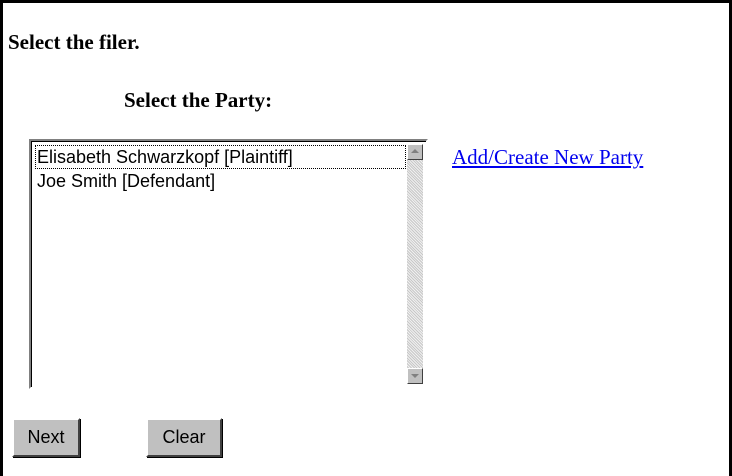 The image size is (732, 476). What do you see at coordinates (547, 157) in the screenshot?
I see `add-new-party-link: Add/Create New Party` at bounding box center [547, 157].